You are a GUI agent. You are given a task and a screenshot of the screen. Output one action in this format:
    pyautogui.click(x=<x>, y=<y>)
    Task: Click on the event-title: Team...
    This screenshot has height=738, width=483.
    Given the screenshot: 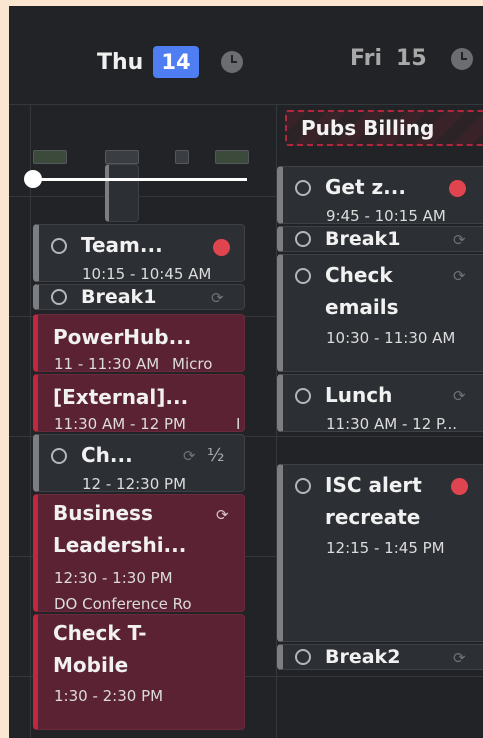 What is the action you would take?
    pyautogui.click(x=122, y=245)
    